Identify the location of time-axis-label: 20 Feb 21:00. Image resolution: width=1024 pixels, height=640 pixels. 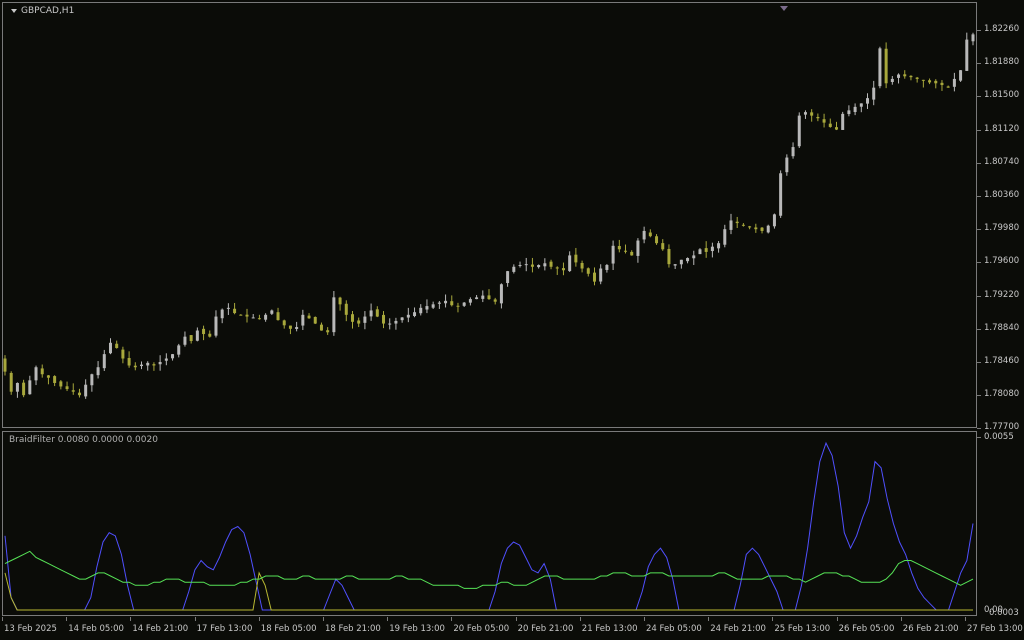
(545, 629).